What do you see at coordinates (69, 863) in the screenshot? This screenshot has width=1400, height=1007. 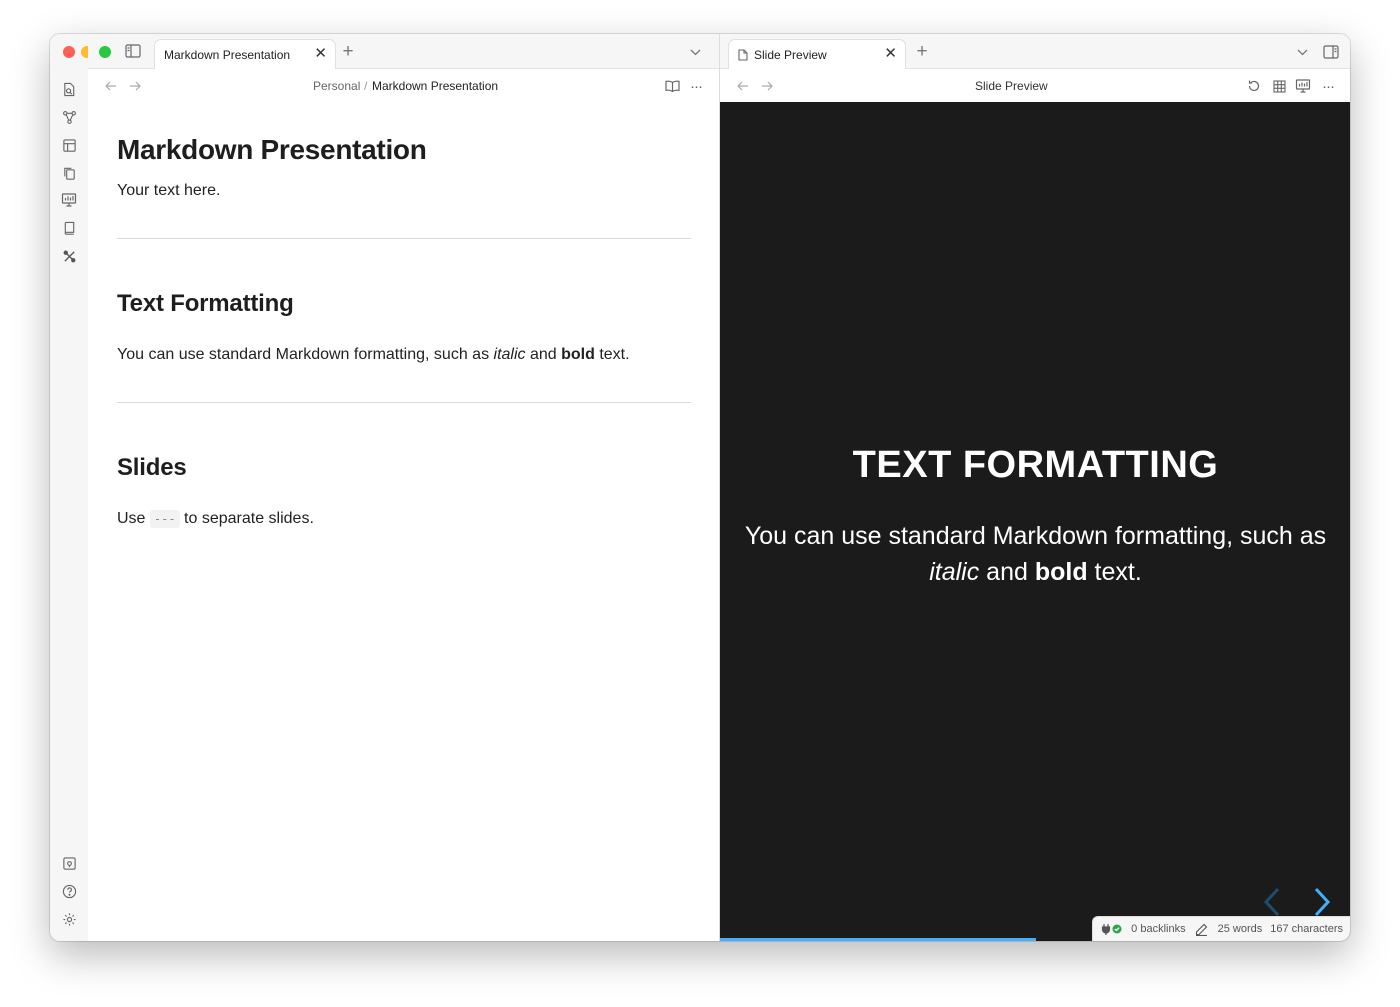 I see `vault-icon` at bounding box center [69, 863].